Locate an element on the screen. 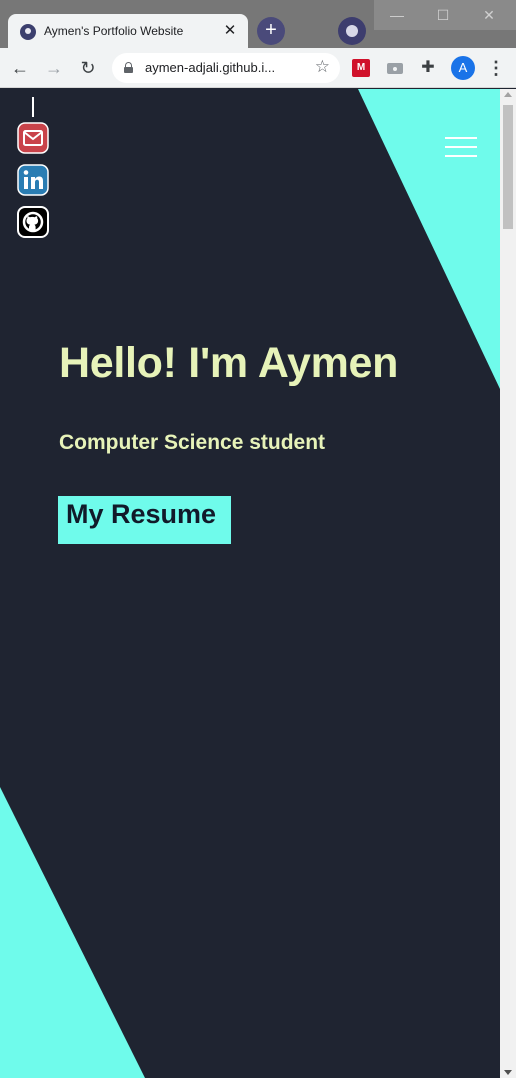 This screenshot has height=1078, width=516. tab-title: Aymen's Portfolio Website is located at coordinates (114, 31).